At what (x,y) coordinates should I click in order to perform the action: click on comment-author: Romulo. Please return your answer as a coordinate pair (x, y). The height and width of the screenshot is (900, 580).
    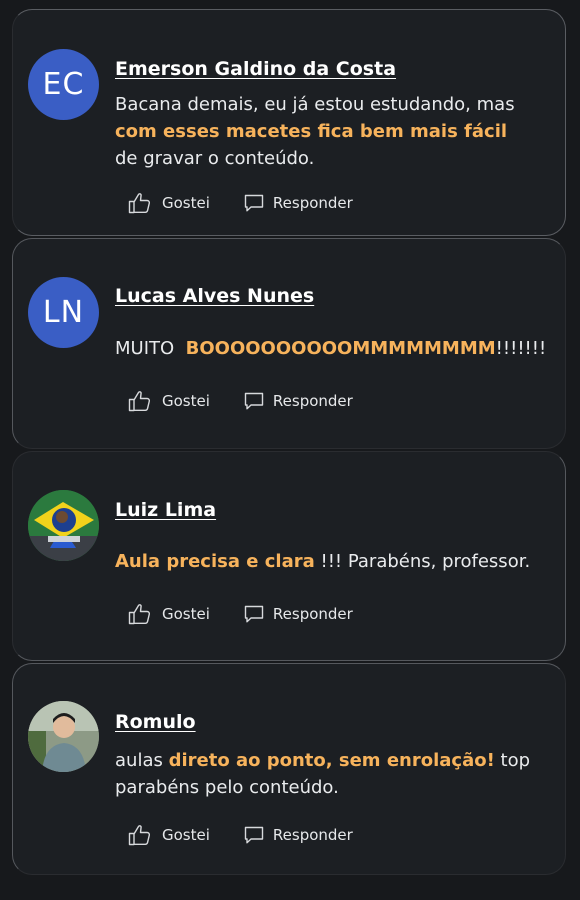
    Looking at the image, I should click on (155, 722).